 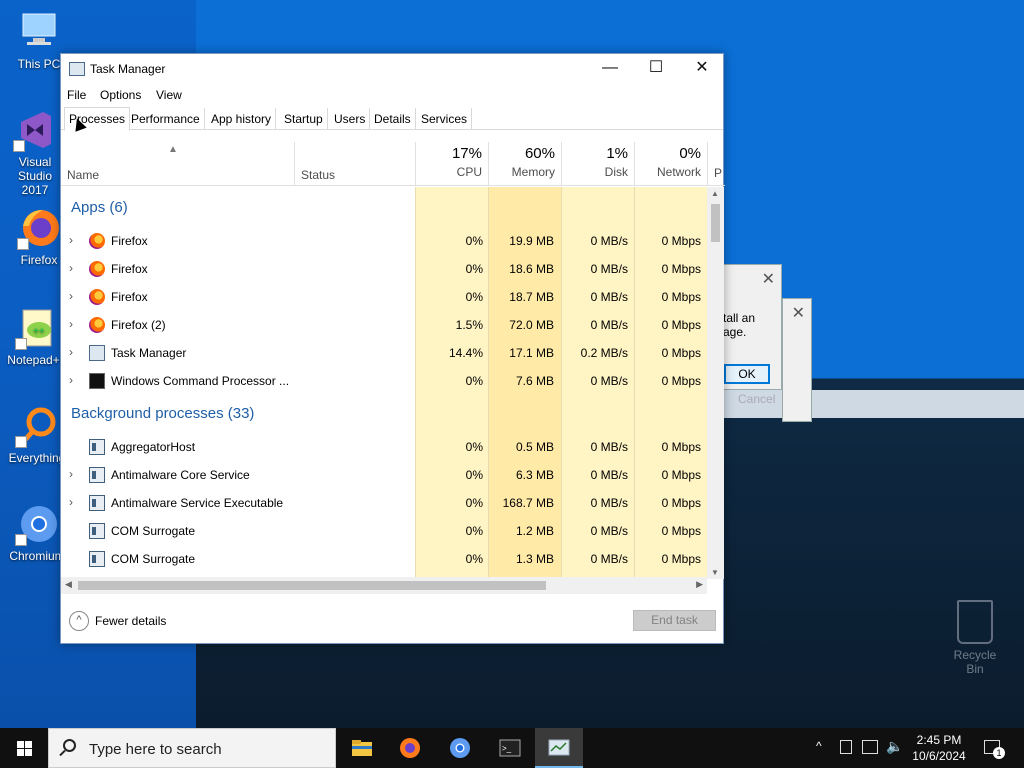 I want to click on title-bar: Task Manager — ☐ ✕, so click(x=392, y=69).